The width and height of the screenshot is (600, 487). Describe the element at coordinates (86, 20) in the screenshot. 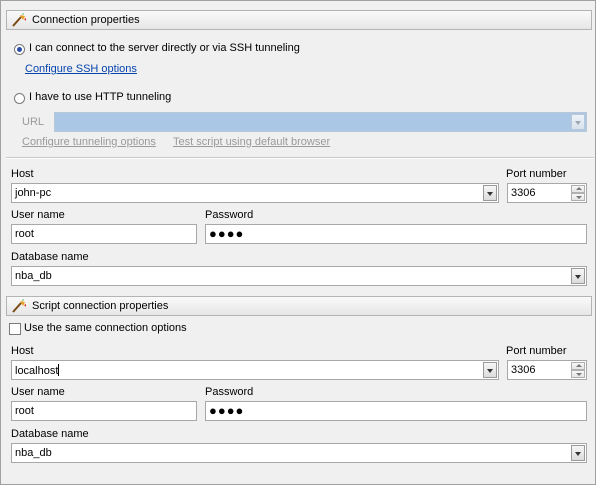

I see `section-title: Connection properties` at that location.